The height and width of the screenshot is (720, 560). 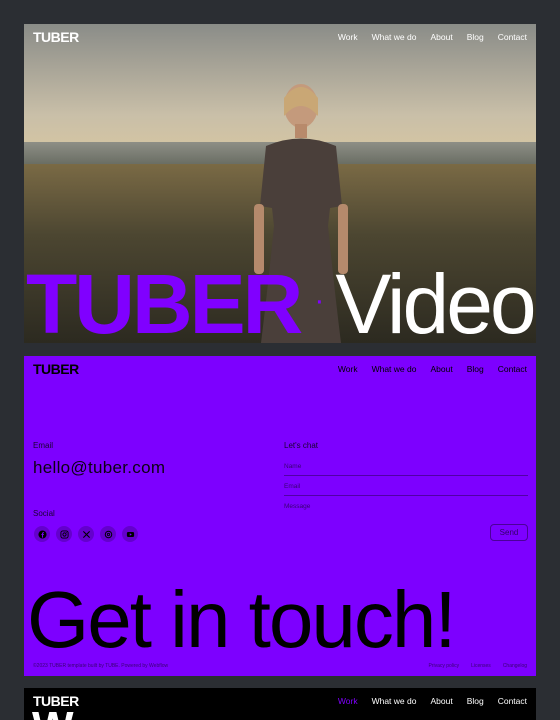 I want to click on hero-brand: TUBER, so click(x=164, y=300).